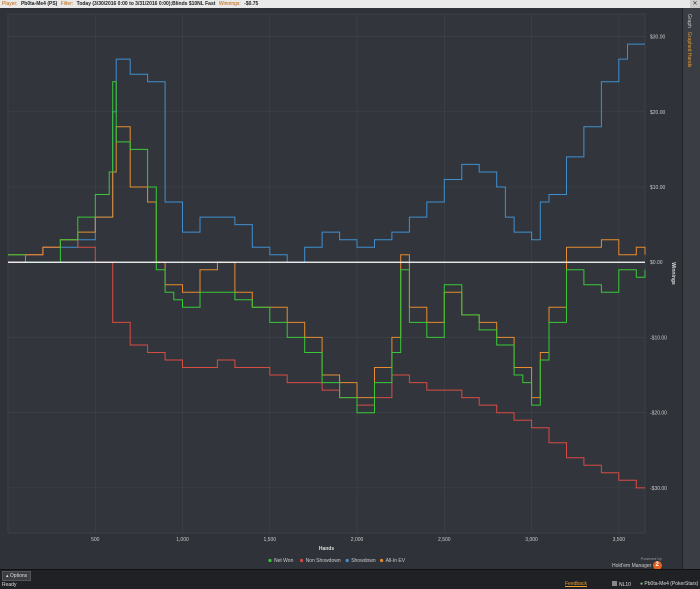  I want to click on table-icon, so click(614, 583).